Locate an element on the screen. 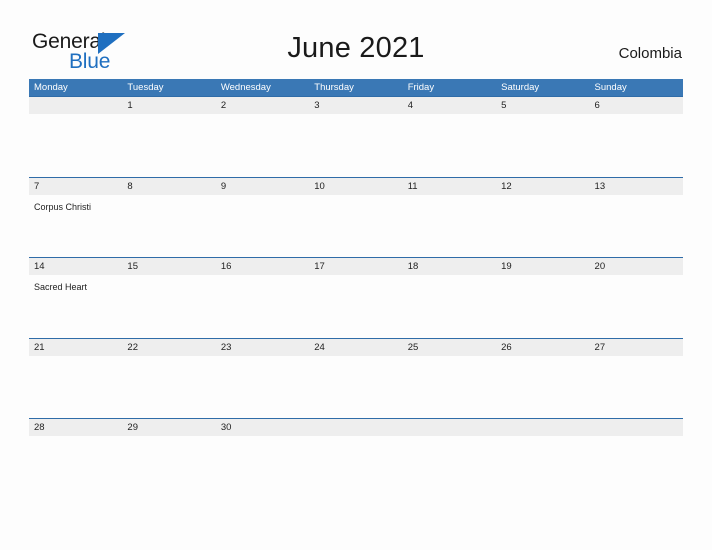 The image size is (712, 550). day-number: 13 is located at coordinates (636, 186).